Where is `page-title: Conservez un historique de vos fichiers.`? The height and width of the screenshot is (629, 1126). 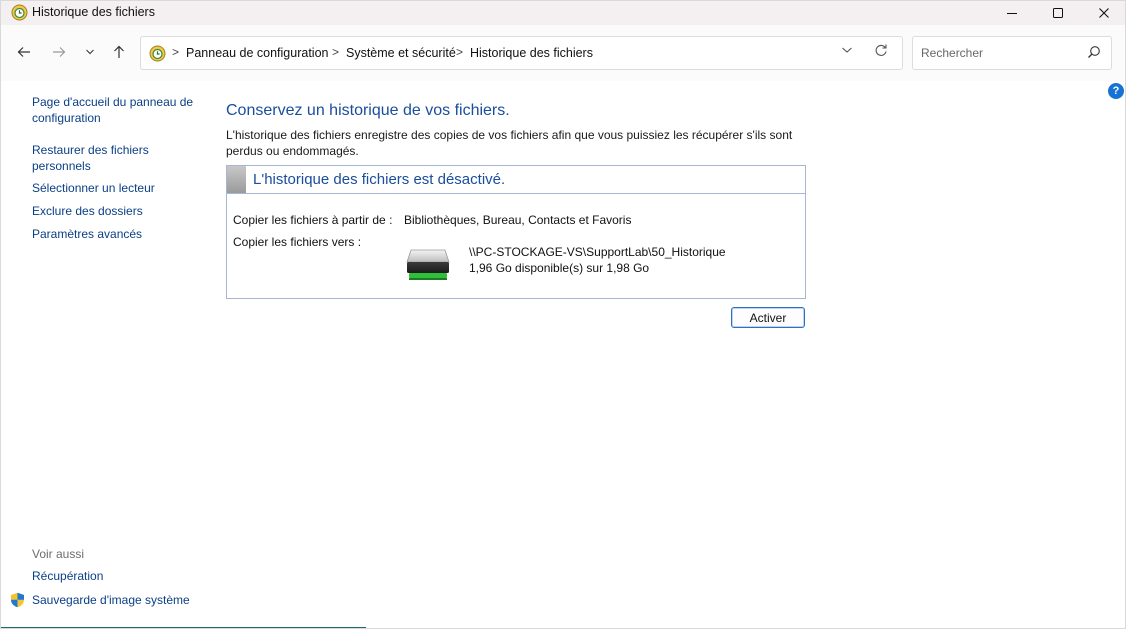
page-title: Conservez un historique de vos fichiers. is located at coordinates (368, 110).